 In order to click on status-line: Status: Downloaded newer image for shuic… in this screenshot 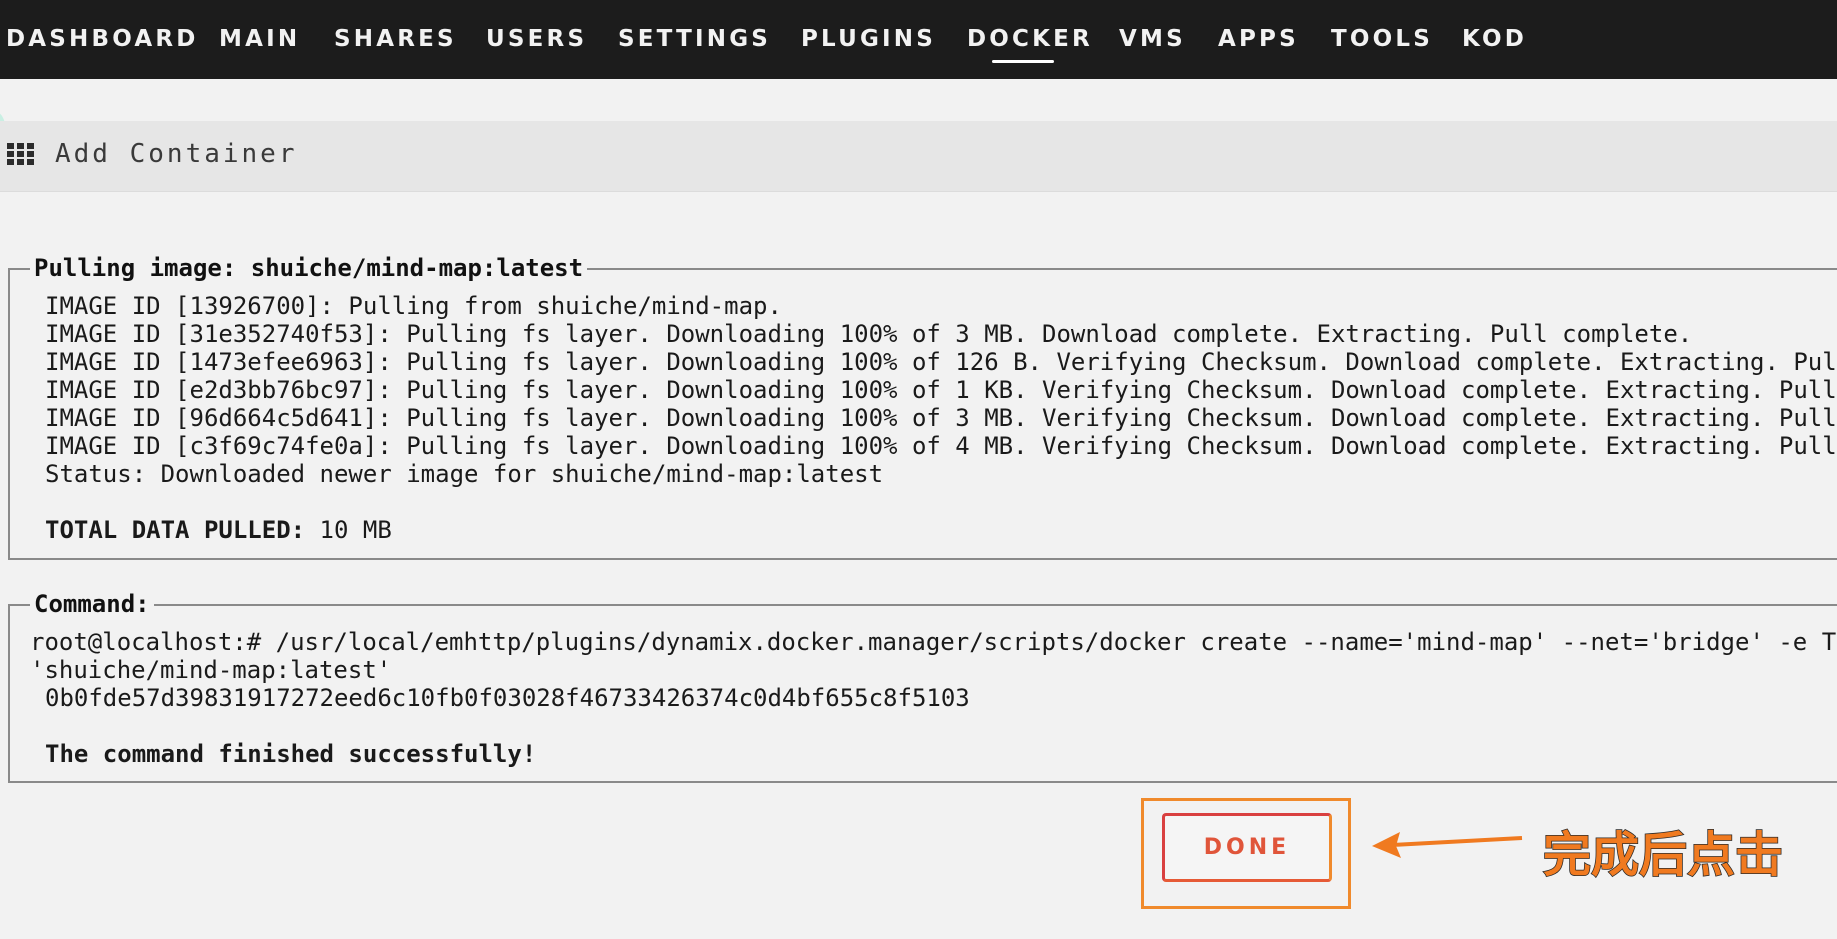, I will do `click(464, 474)`.